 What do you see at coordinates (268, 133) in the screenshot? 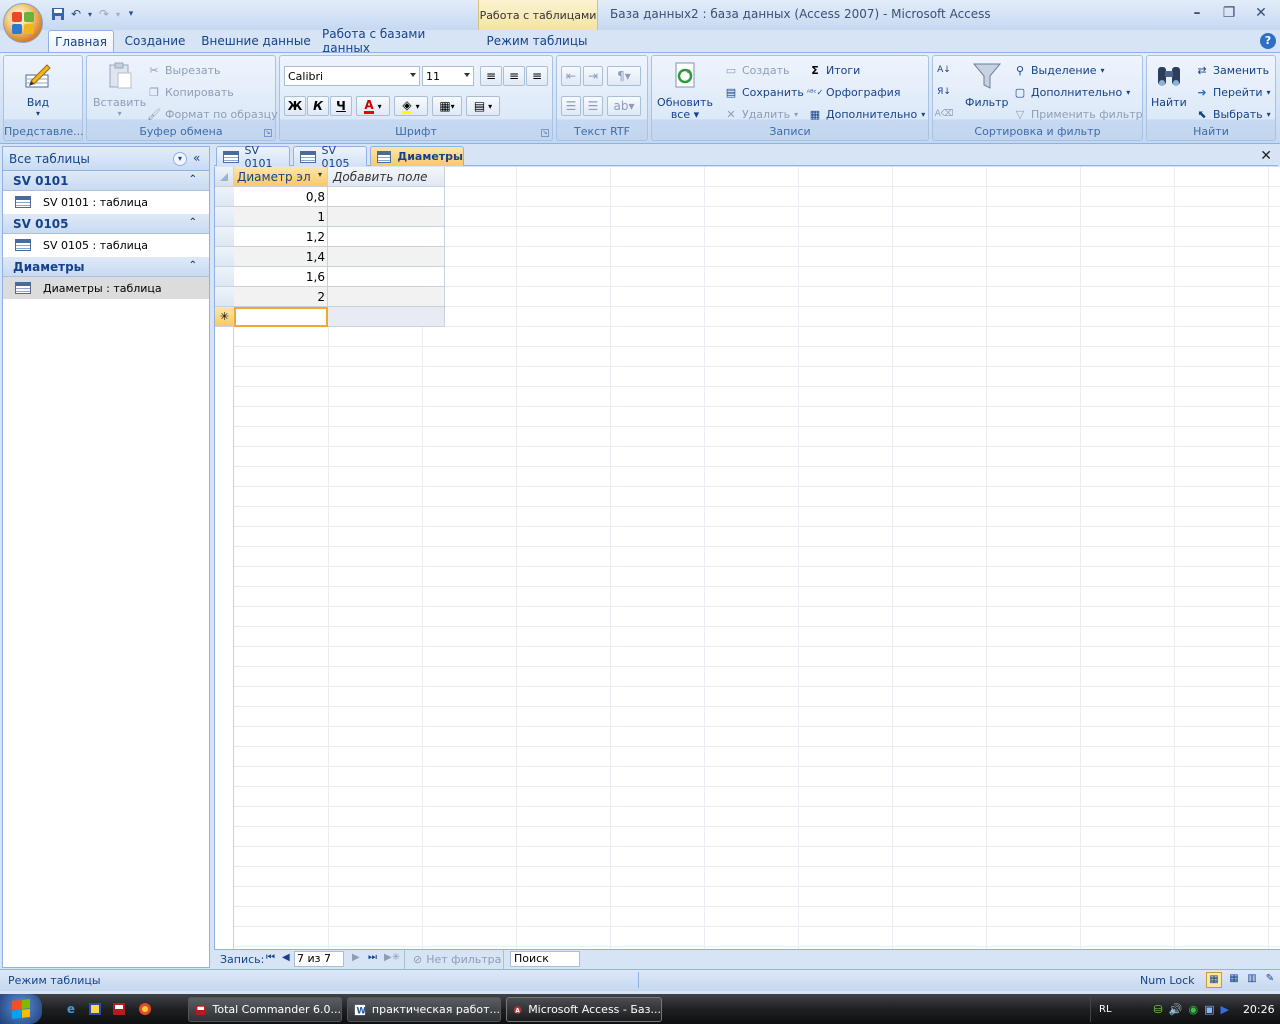
I see `clipboard-launcher-icon: ↘` at bounding box center [268, 133].